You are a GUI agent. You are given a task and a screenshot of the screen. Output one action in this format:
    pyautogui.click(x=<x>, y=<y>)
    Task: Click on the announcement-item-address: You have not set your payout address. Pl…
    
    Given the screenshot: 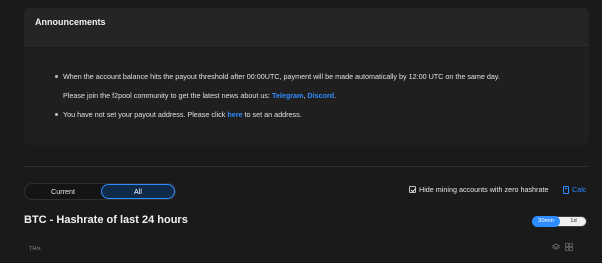 What is the action you would take?
    pyautogui.click(x=178, y=114)
    